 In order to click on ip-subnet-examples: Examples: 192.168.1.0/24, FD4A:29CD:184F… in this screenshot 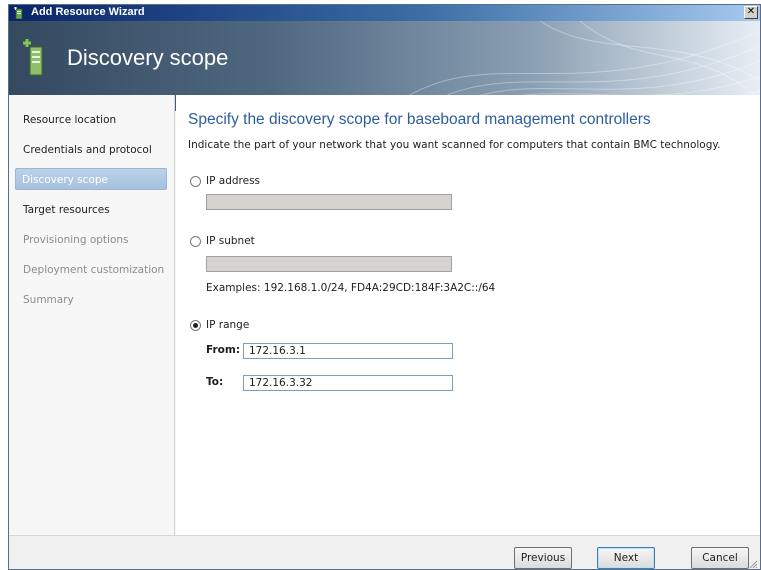, I will do `click(351, 288)`.